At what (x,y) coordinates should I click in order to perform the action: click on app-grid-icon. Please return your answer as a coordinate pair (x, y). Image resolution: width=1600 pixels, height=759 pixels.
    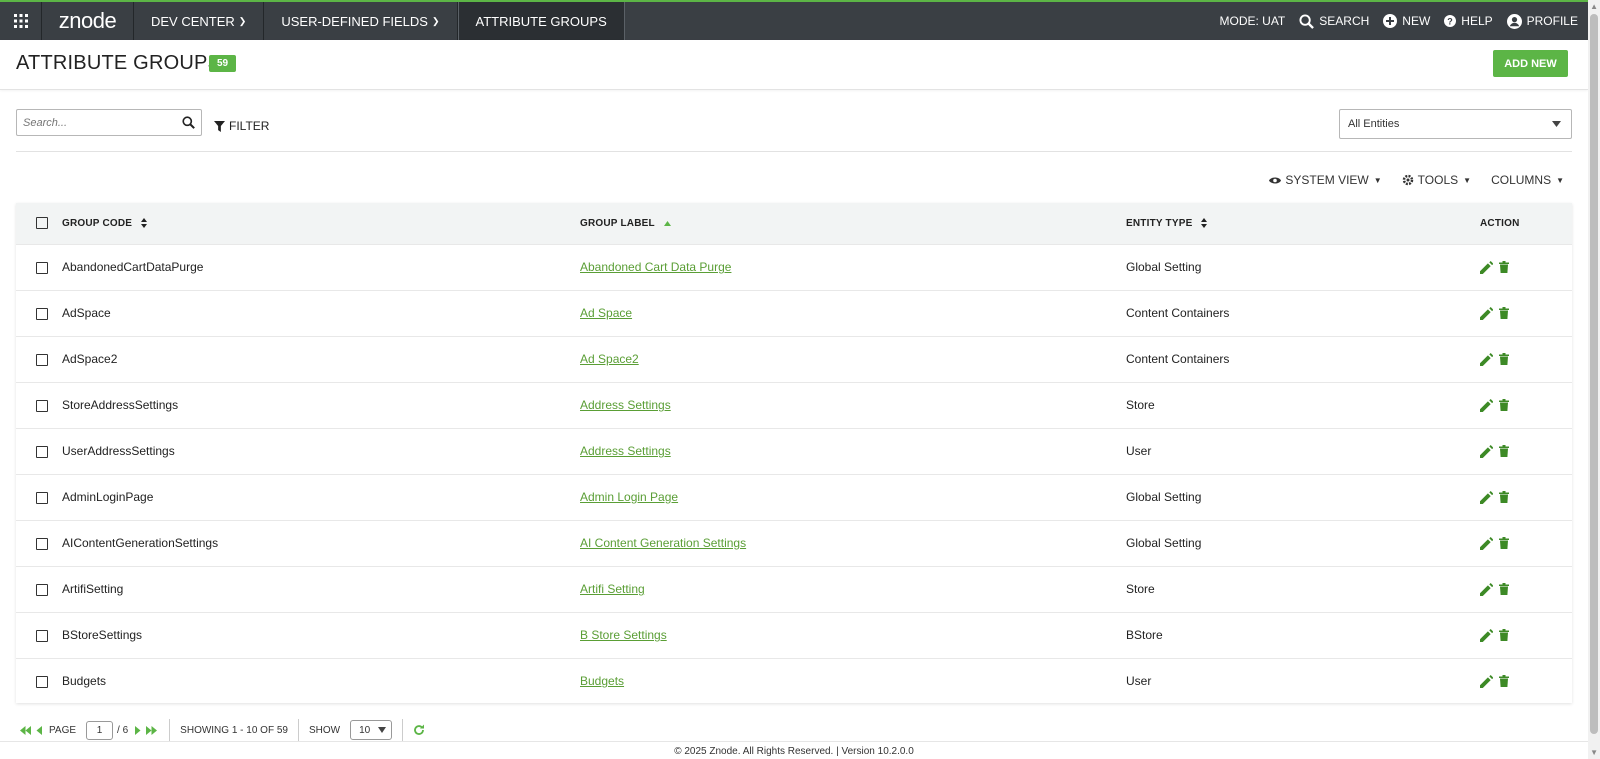
    Looking at the image, I should click on (21, 21).